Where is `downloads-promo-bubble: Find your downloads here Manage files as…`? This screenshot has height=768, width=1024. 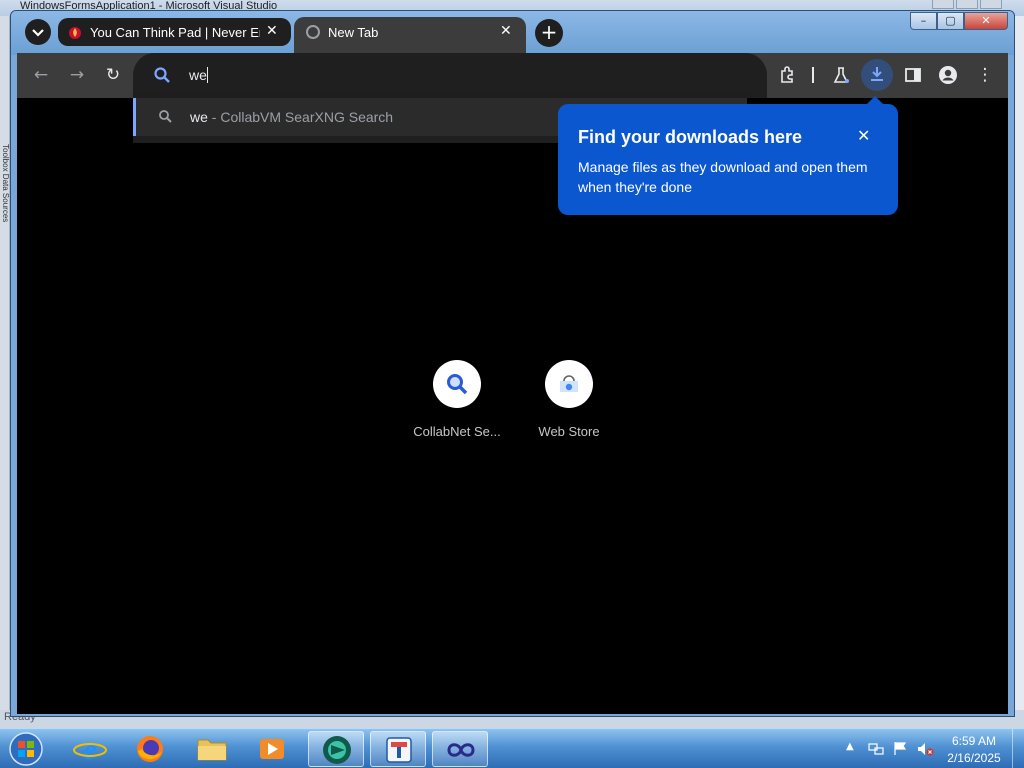
downloads-promo-bubble: Find your downloads here Manage files as… is located at coordinates (728, 155).